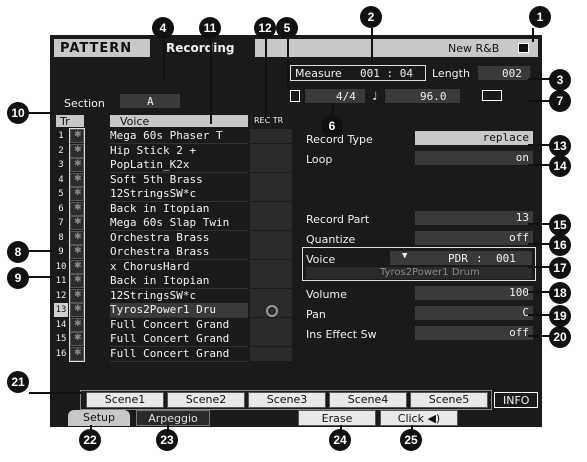 This screenshot has width=587, height=462. I want to click on volume-field: 100, so click(474, 293).